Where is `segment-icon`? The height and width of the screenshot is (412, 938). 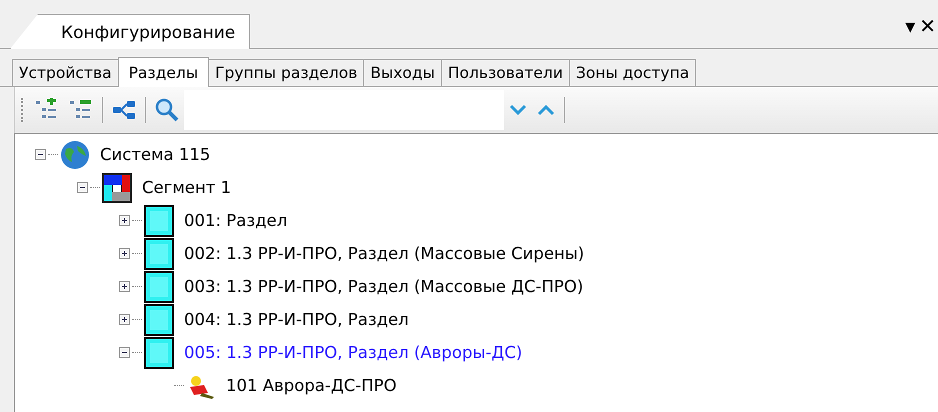 segment-icon is located at coordinates (117, 187).